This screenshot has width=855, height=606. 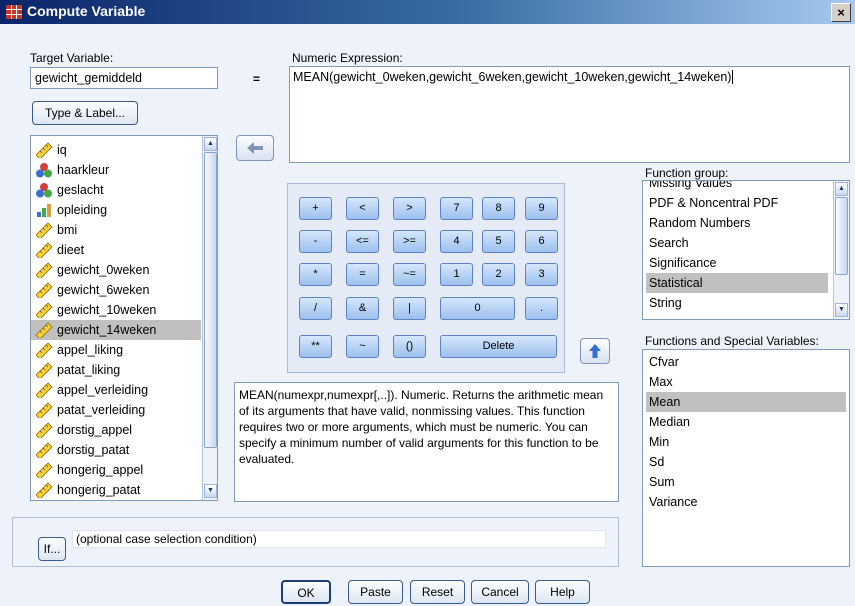 I want to click on variable-item: opleiding, so click(x=116, y=210).